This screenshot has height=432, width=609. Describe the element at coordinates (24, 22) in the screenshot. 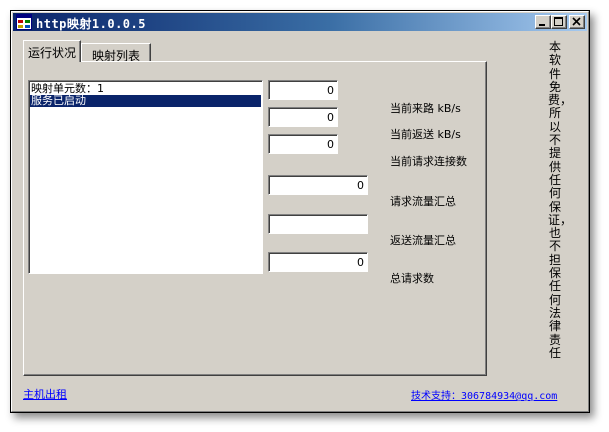

I see `app-window-icon` at that location.